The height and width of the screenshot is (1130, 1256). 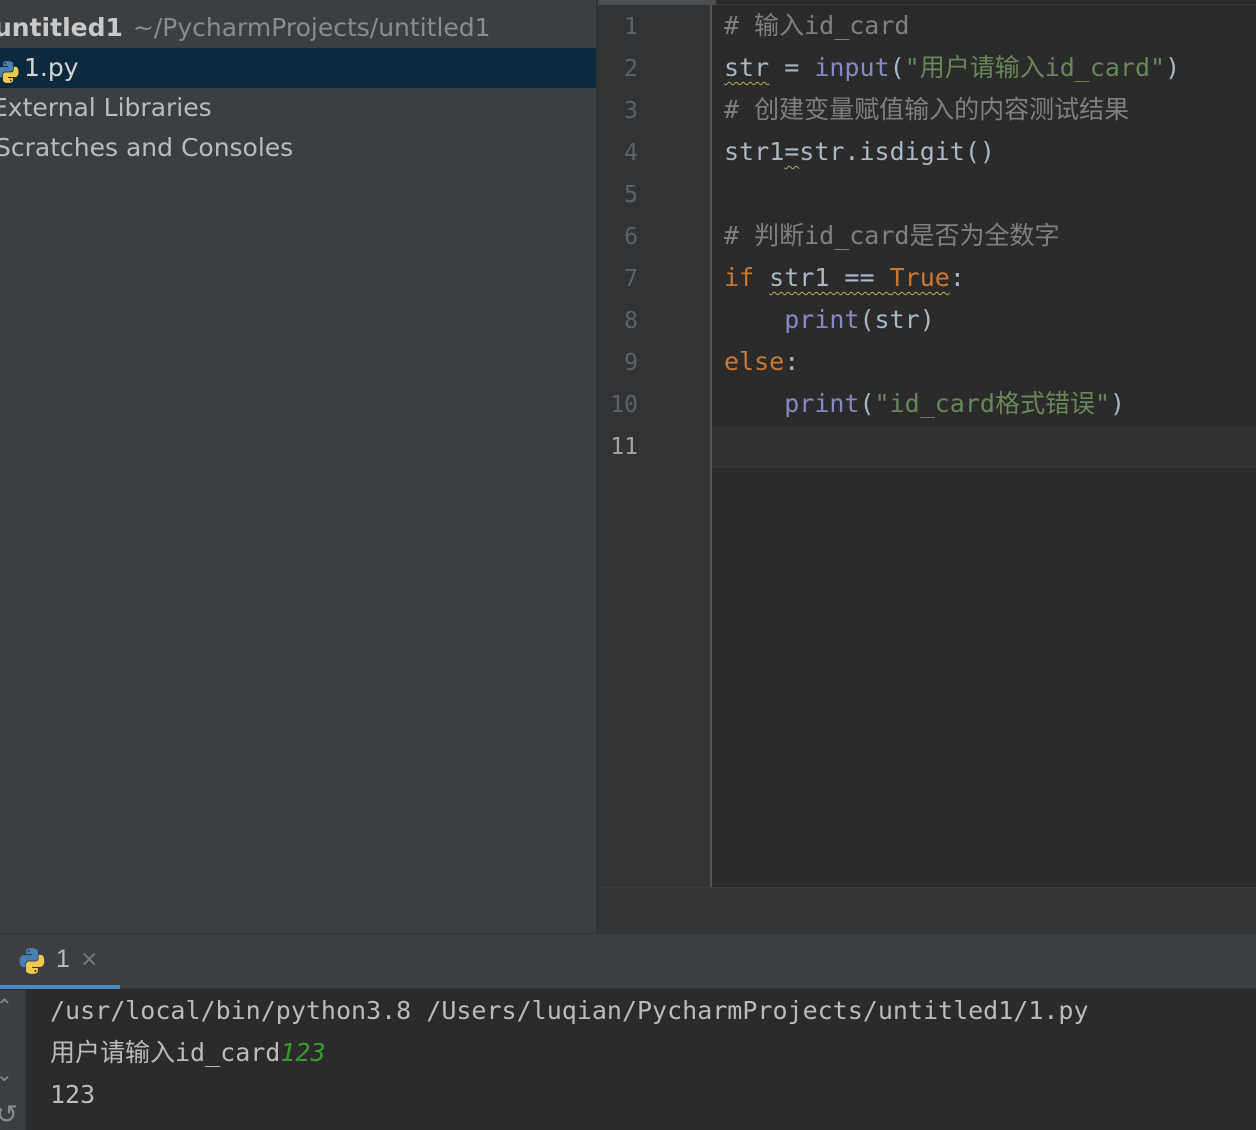 What do you see at coordinates (631, 363) in the screenshot?
I see `line-number: 9` at bounding box center [631, 363].